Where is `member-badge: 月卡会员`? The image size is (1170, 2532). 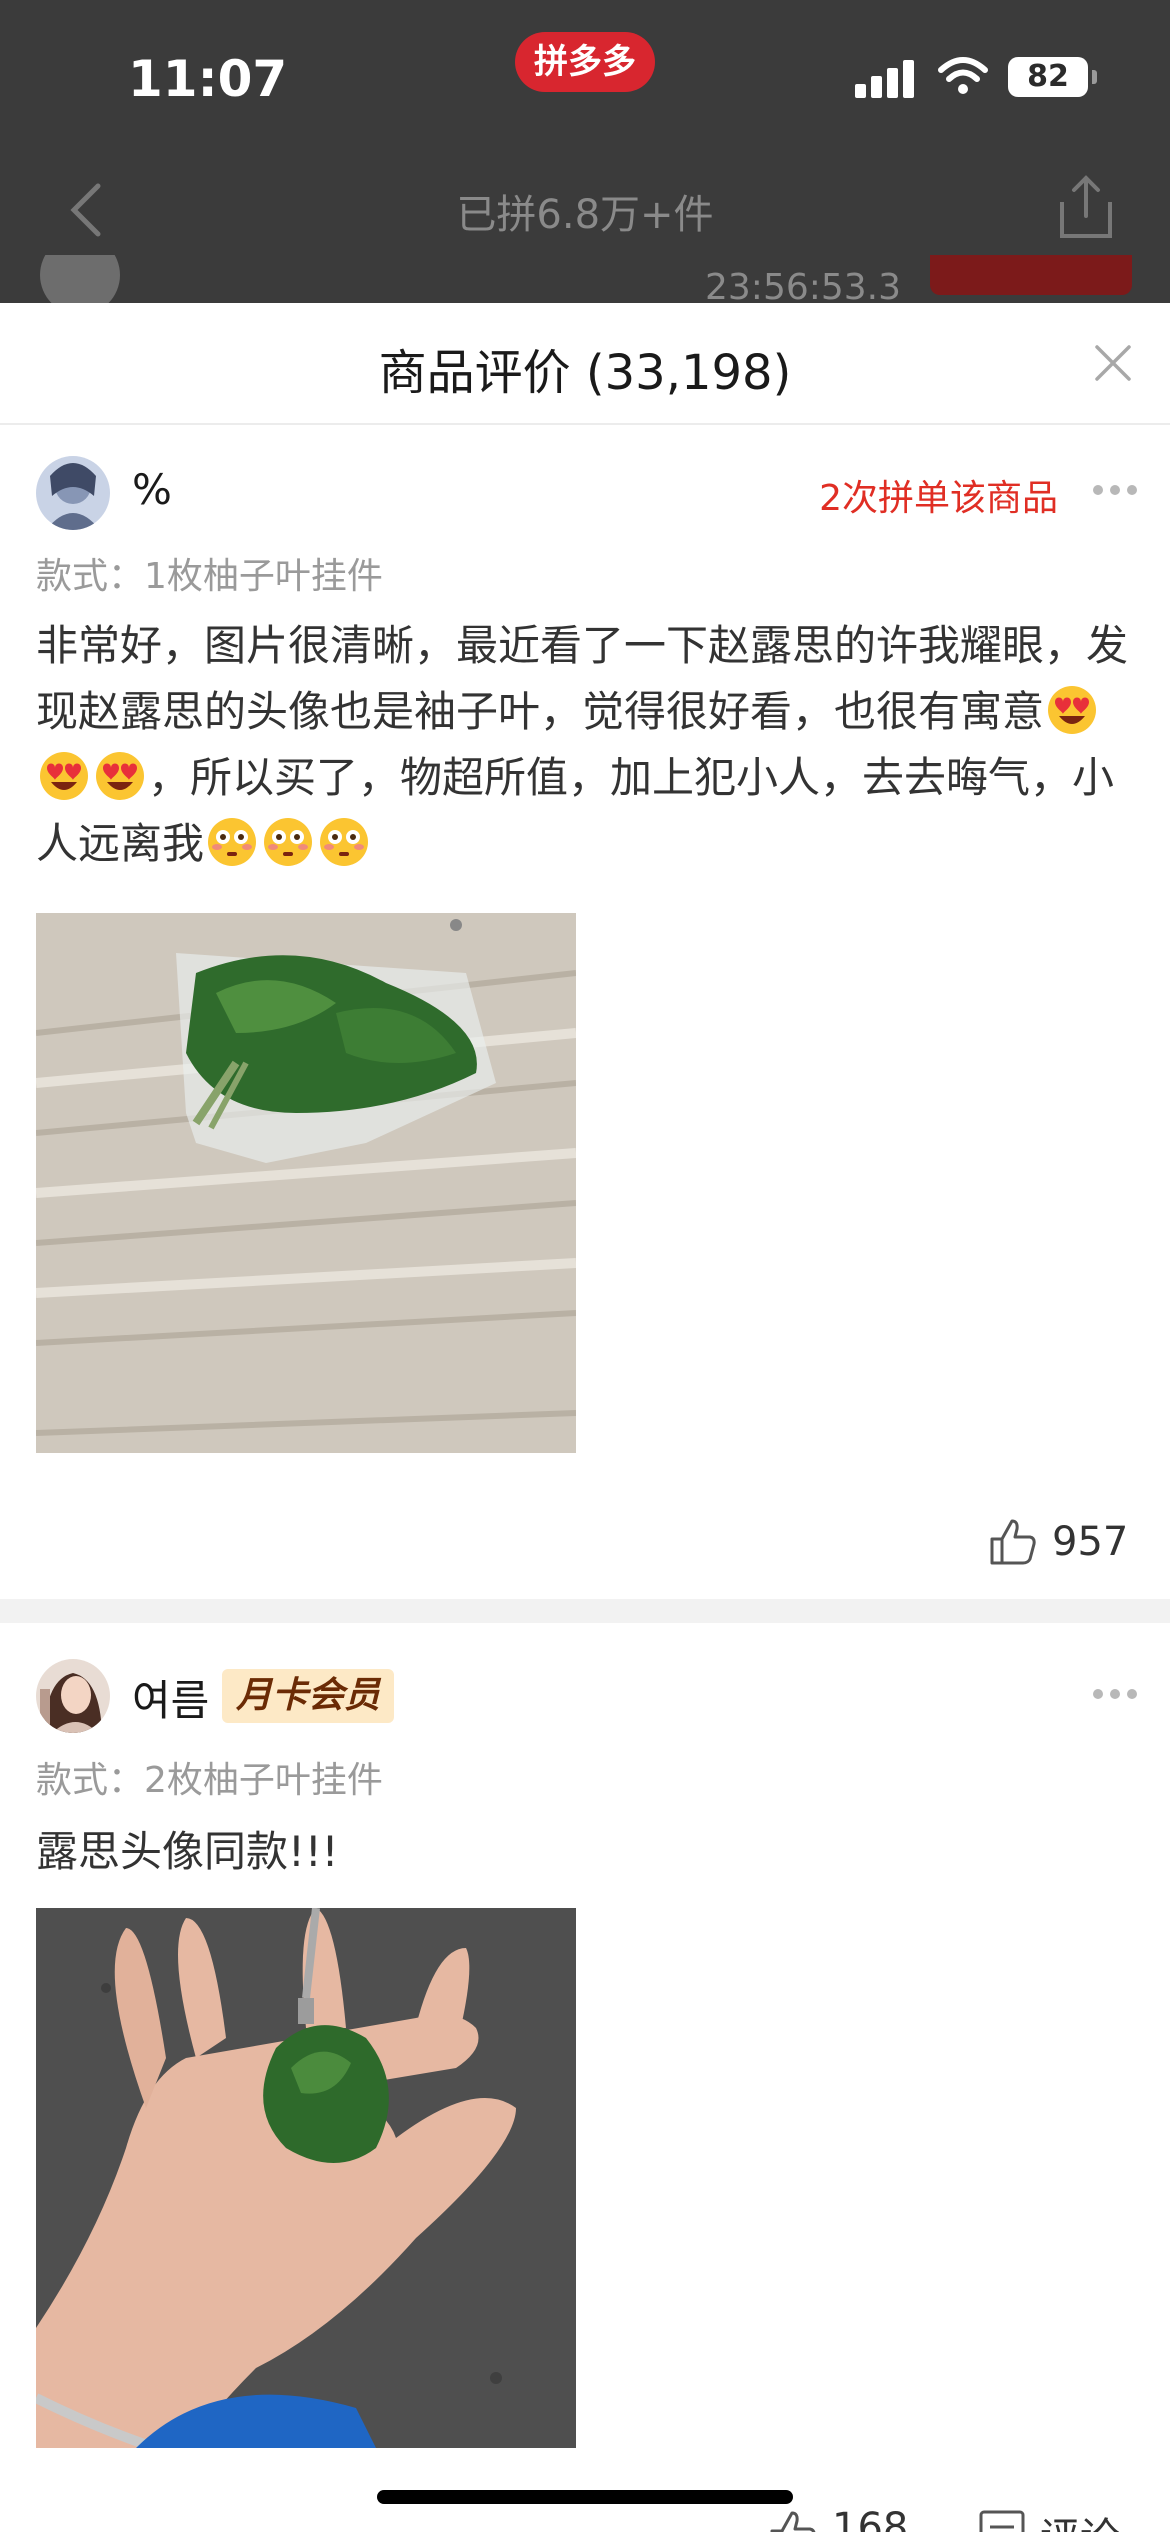
member-badge: 月卡会员 is located at coordinates (308, 1696).